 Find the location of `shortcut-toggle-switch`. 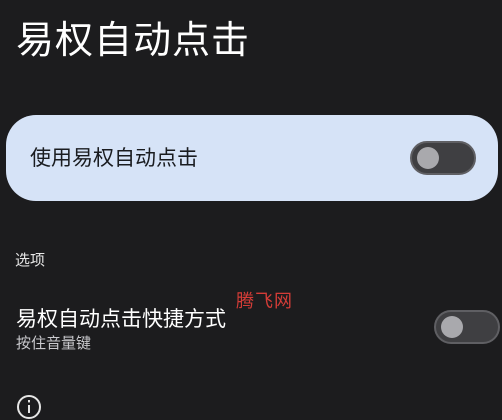

shortcut-toggle-switch is located at coordinates (467, 327).